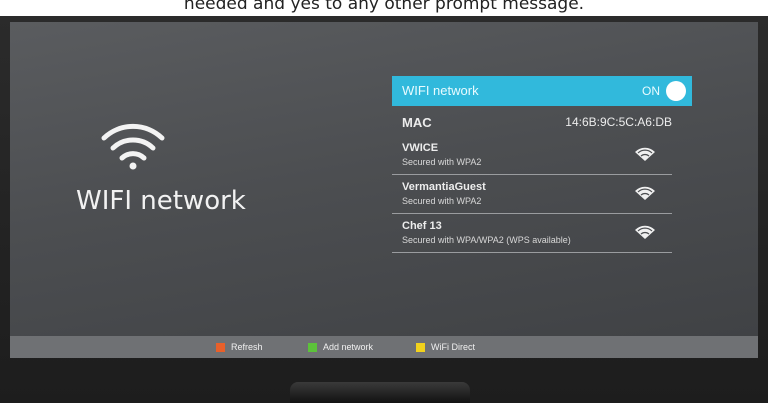  Describe the element at coordinates (618, 122) in the screenshot. I see `mac-value: 14:6B:9C:5C:A6:DB` at that location.